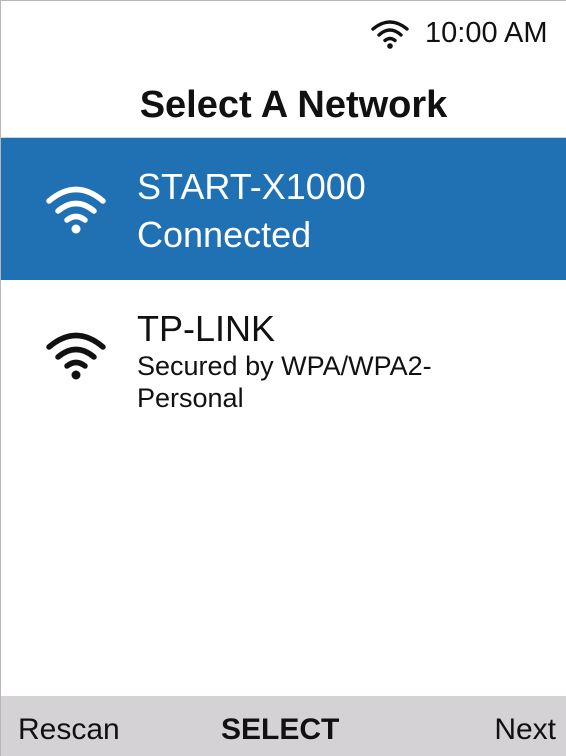  I want to click on next-button: Next, so click(525, 730).